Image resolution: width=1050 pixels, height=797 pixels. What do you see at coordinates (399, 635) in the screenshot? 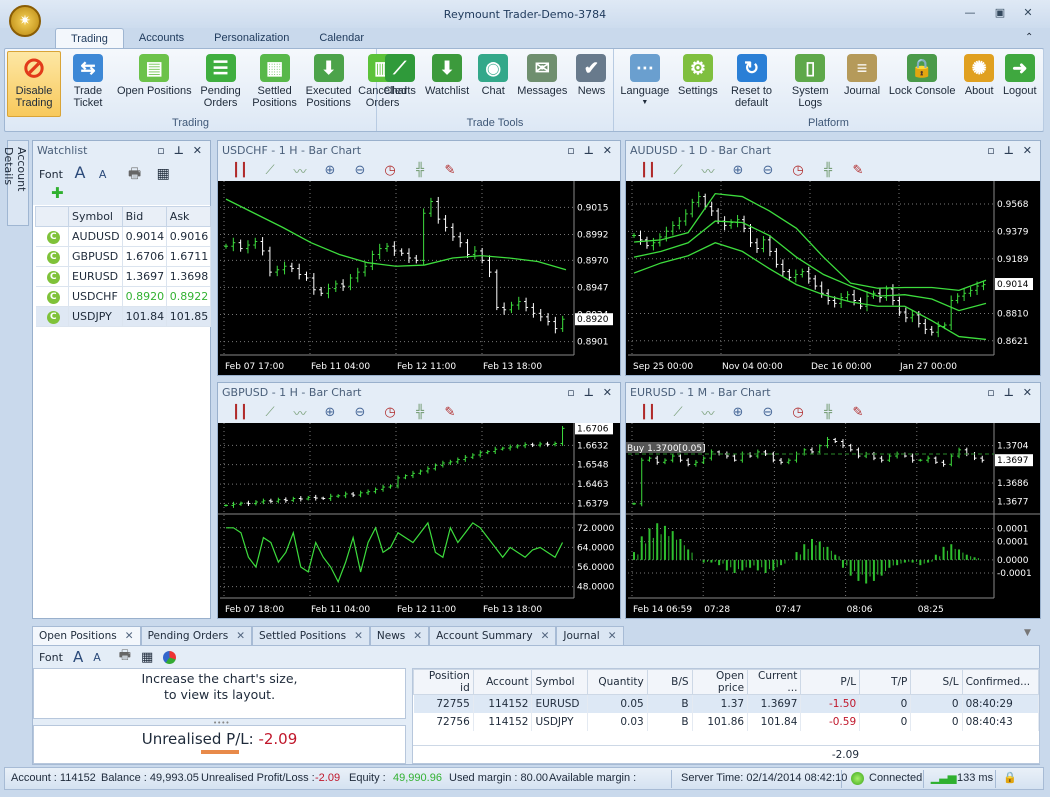
I see `tab-news: News ✕` at bounding box center [399, 635].